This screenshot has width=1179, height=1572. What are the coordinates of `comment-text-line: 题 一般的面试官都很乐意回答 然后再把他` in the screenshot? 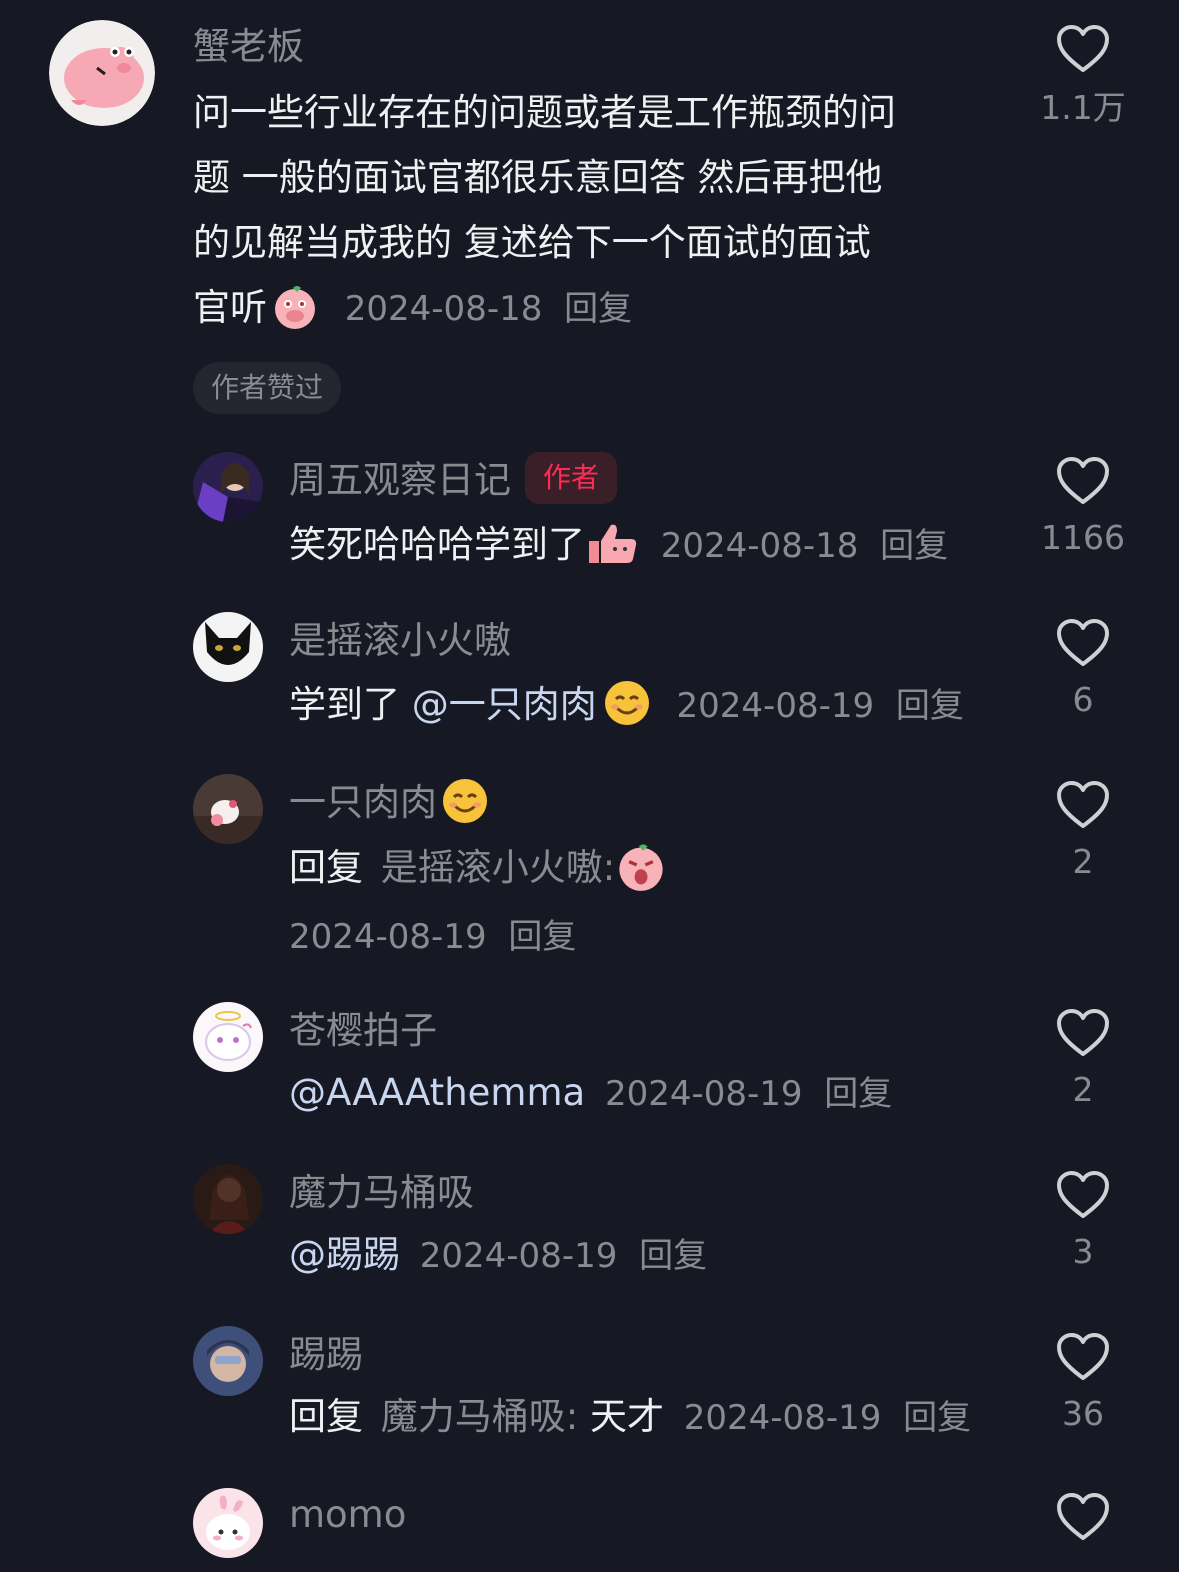 It's located at (538, 177).